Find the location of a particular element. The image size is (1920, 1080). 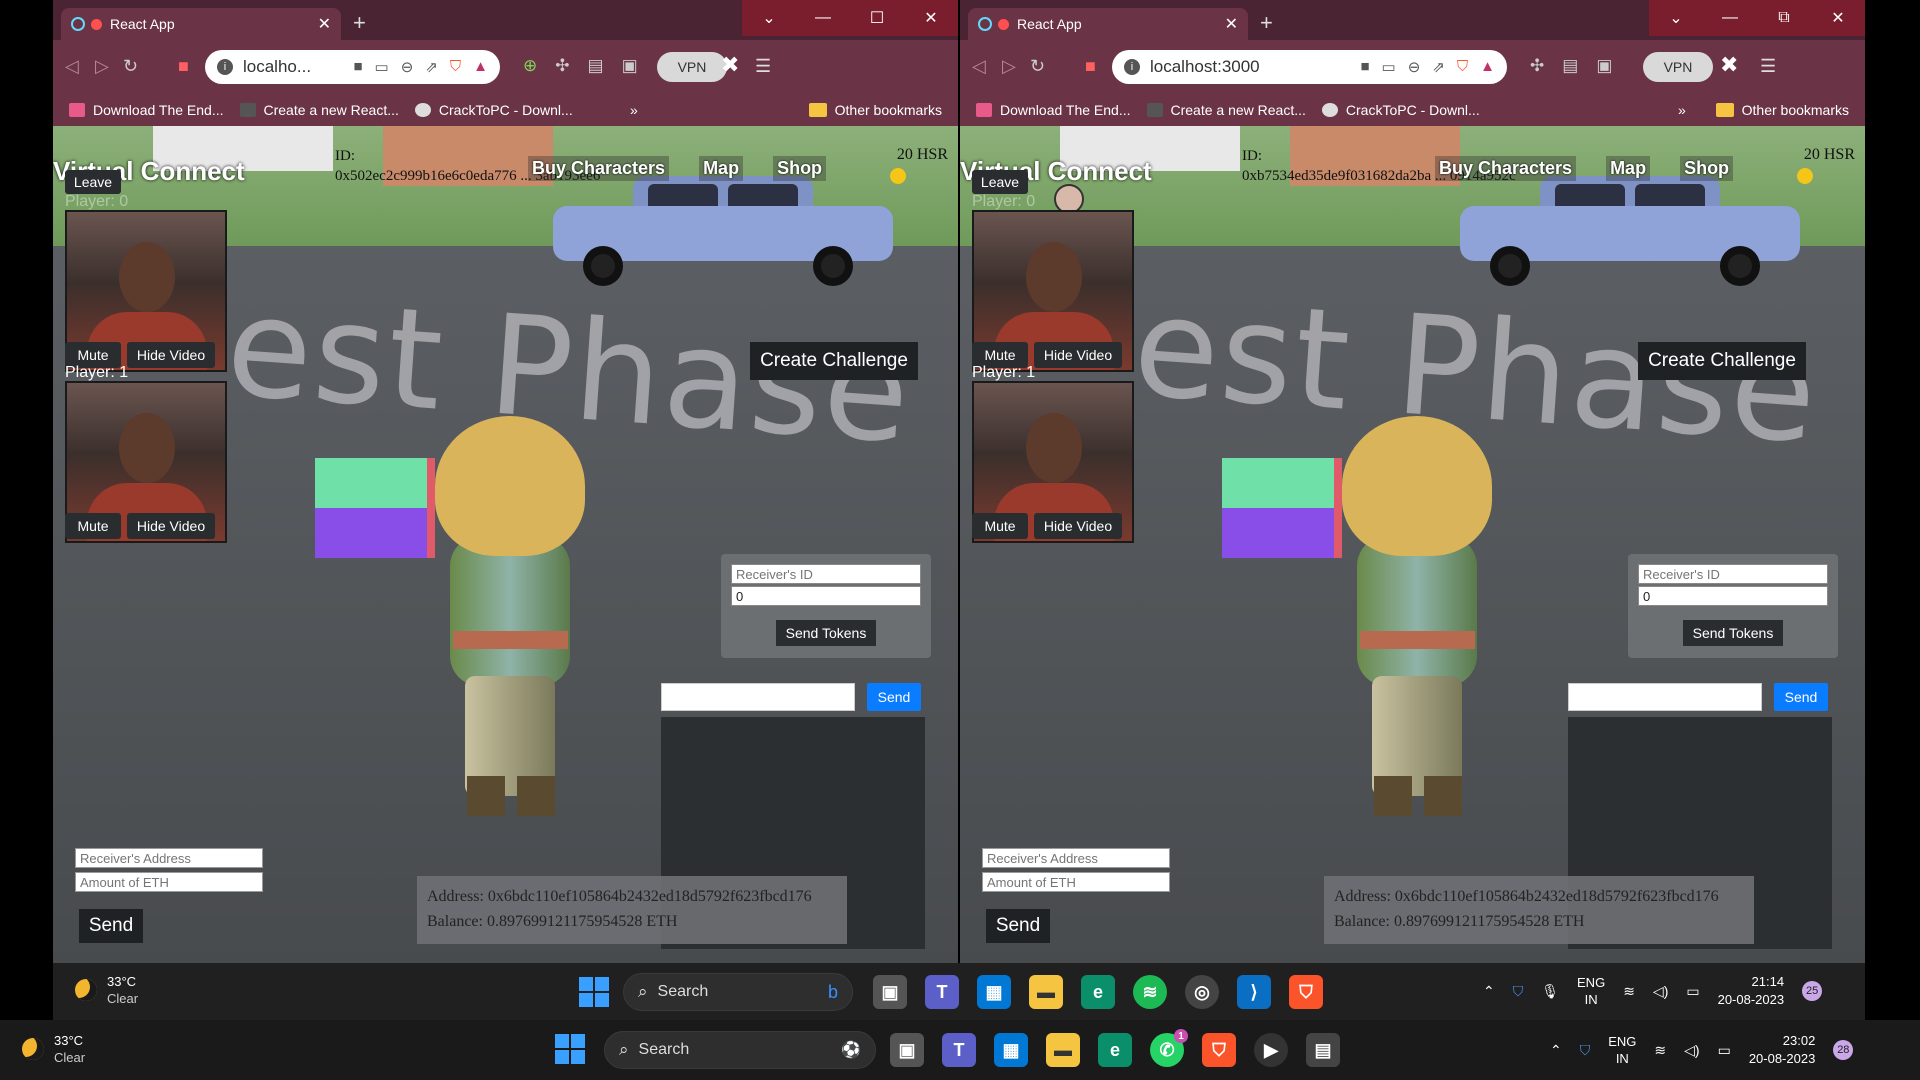

vscode-icon: ⟩ is located at coordinates (1254, 992).